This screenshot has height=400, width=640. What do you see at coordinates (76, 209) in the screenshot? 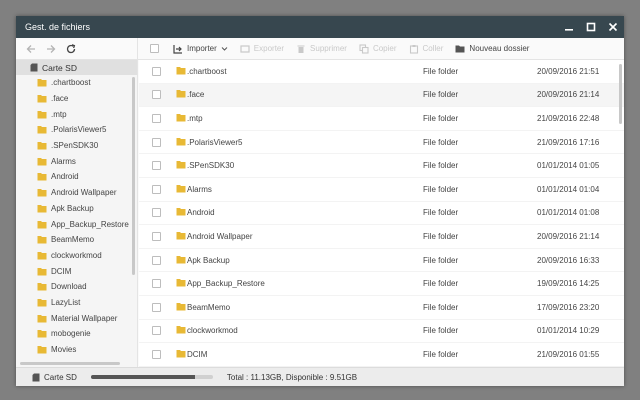
I see `tree-item: Apk Backup` at bounding box center [76, 209].